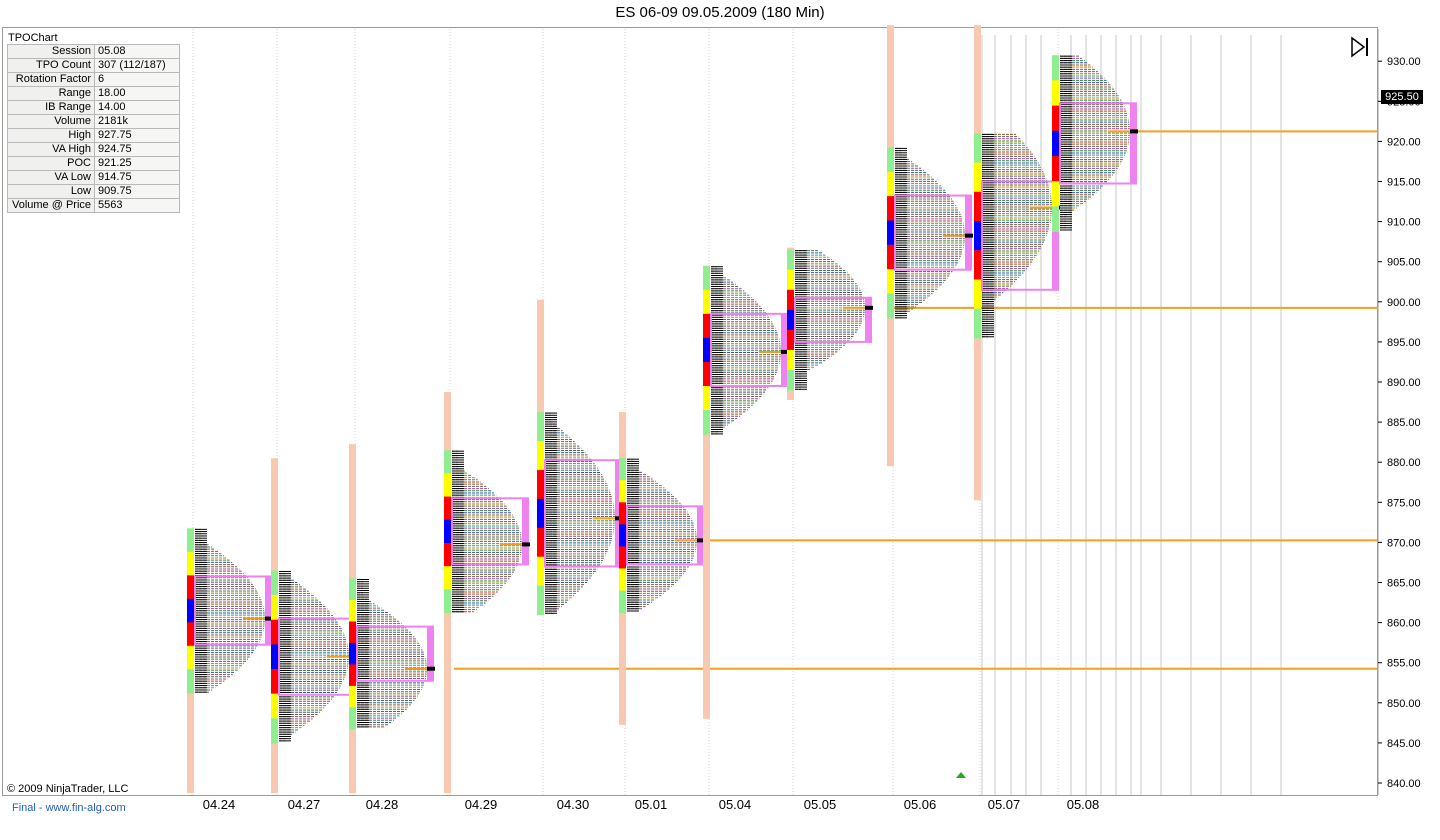  Describe the element at coordinates (51, 65) in the screenshot. I see `info-row-label: TPO Count` at that location.